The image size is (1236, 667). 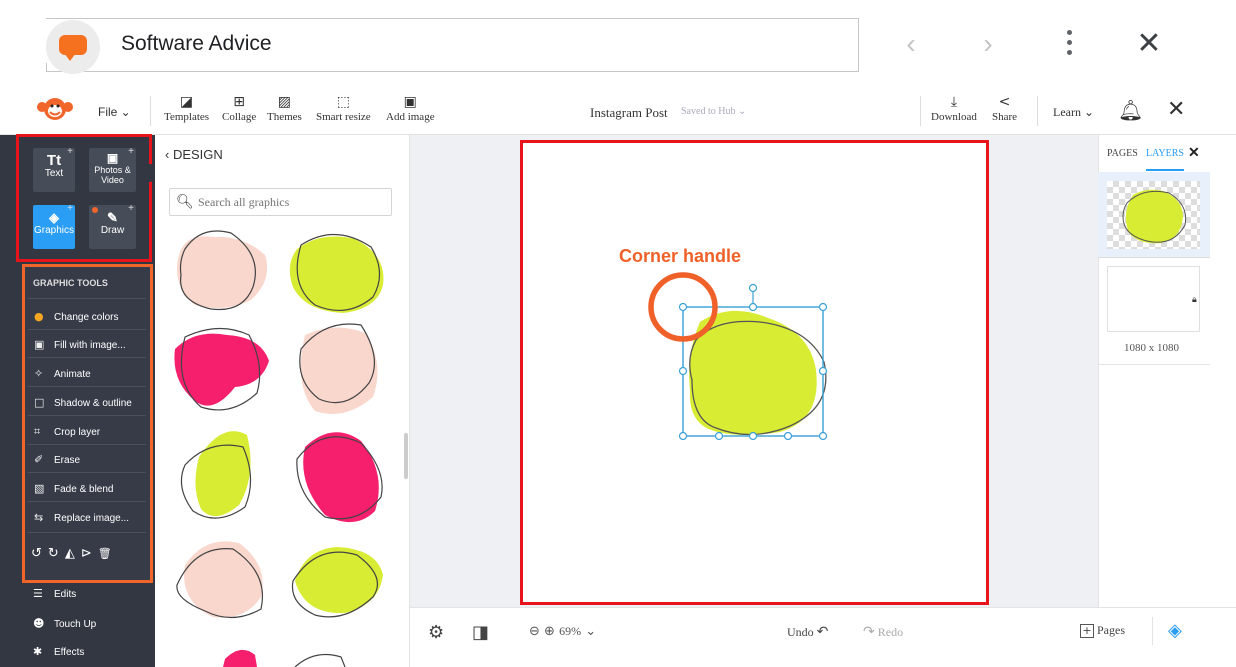 What do you see at coordinates (56, 553) in the screenshot?
I see `rotate-right-icon: ↻` at bounding box center [56, 553].